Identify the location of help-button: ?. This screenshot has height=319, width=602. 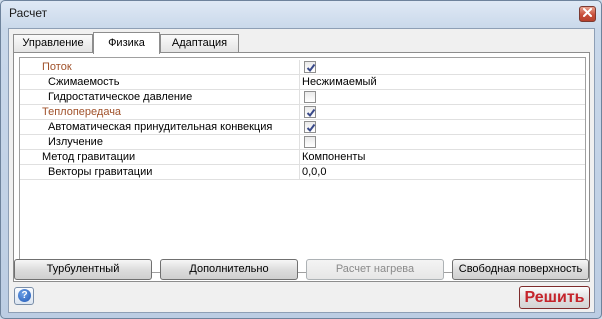
(24, 296).